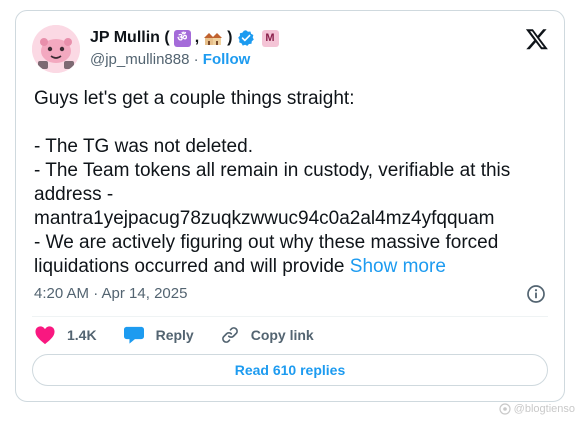 Image resolution: width=581 pixels, height=423 pixels. I want to click on tweet-line, so click(291, 123).